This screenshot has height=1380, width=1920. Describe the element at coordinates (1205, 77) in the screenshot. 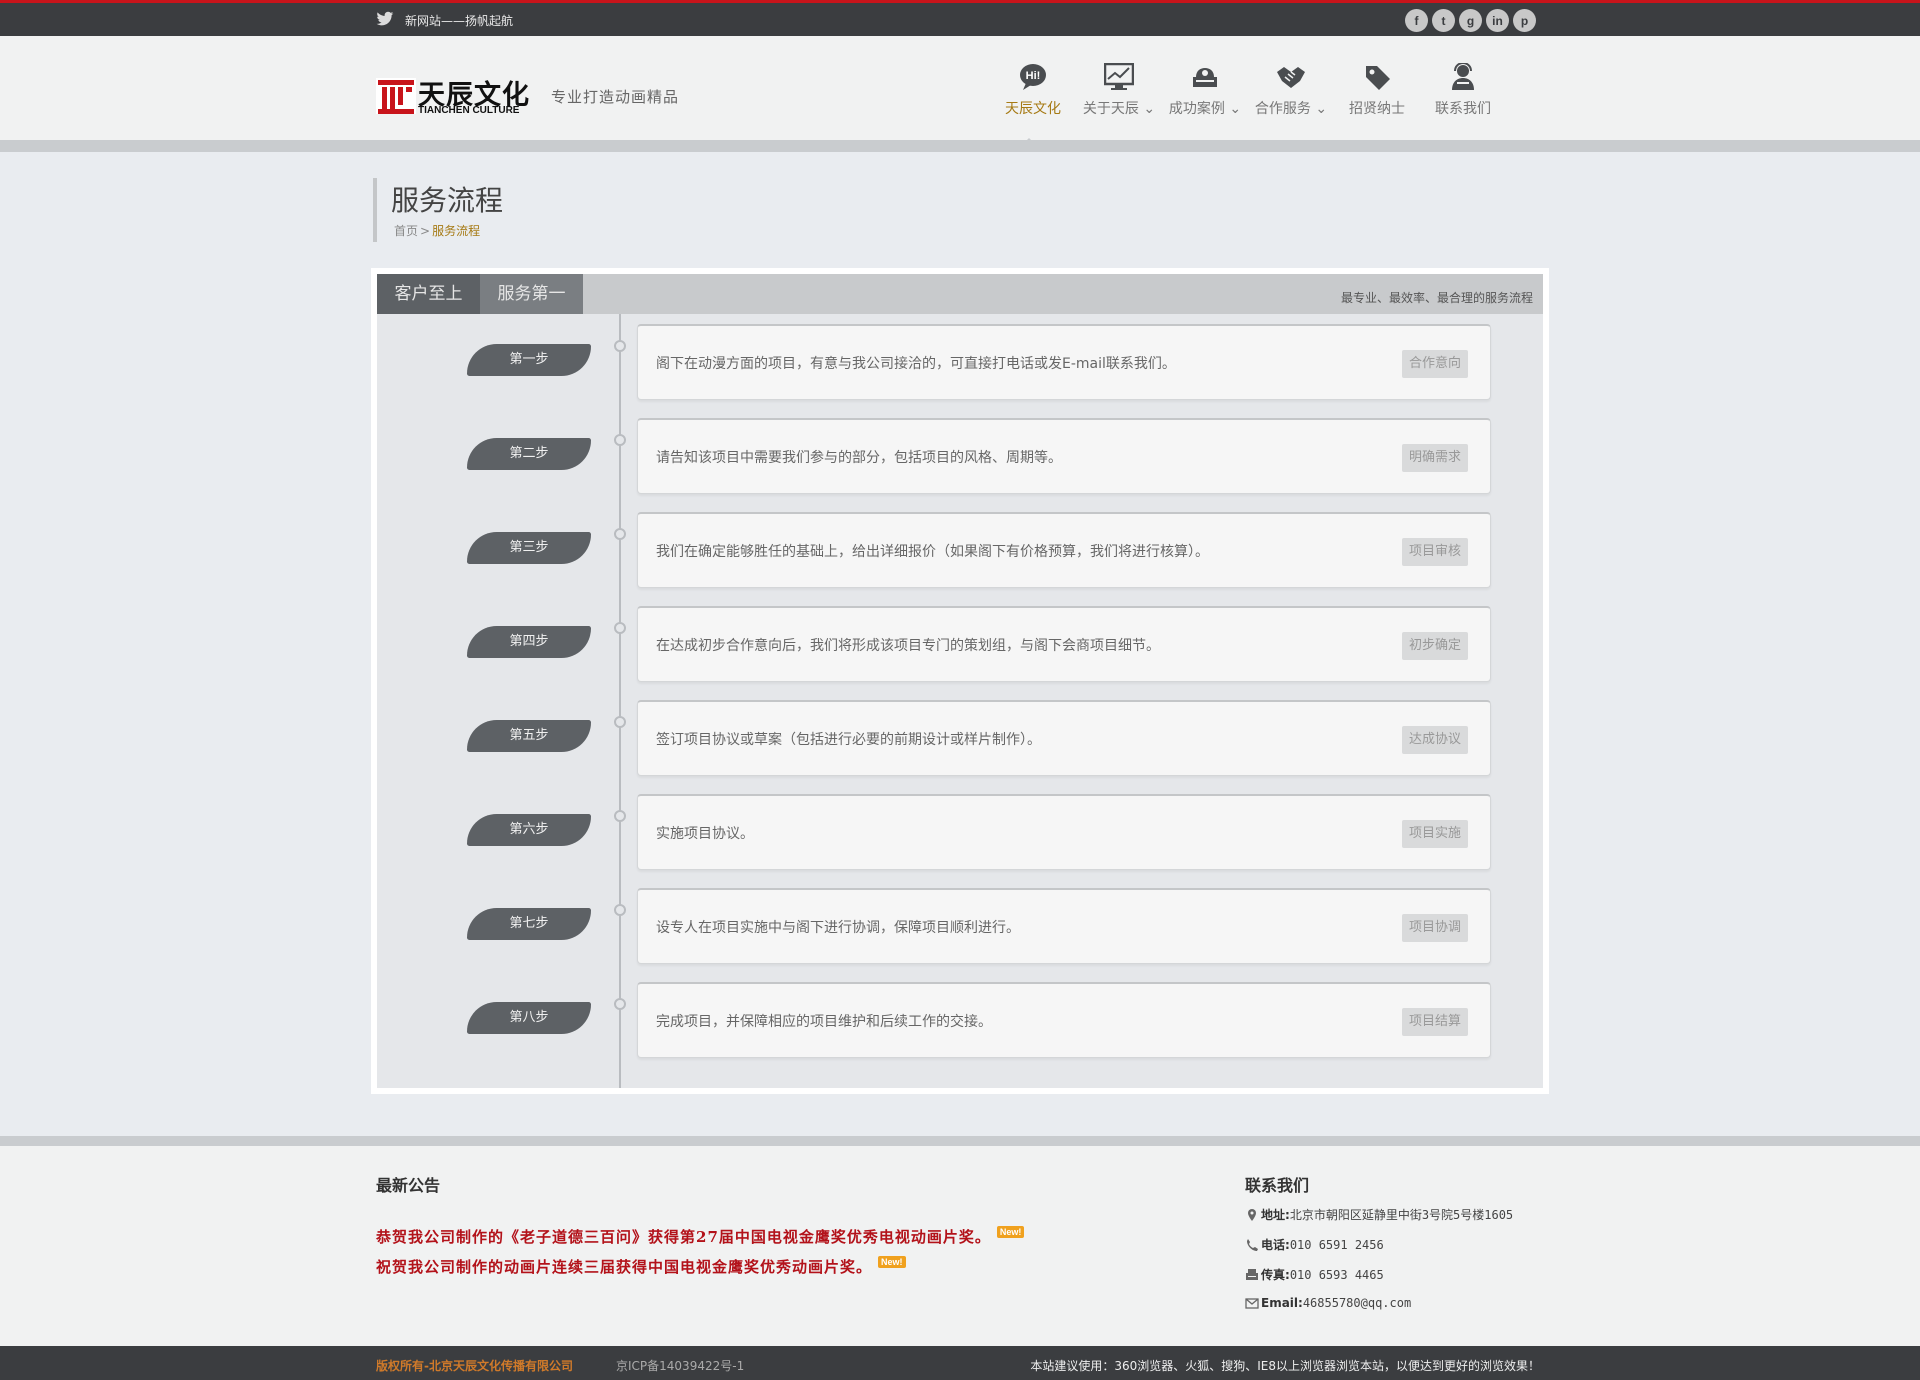

I see `cases-icon` at that location.